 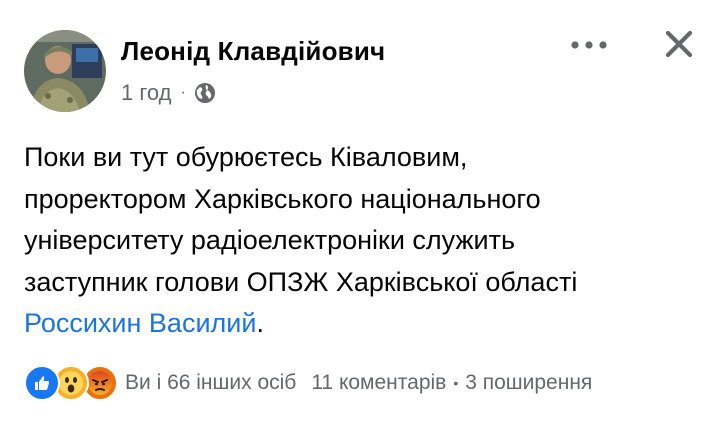 What do you see at coordinates (260, 323) in the screenshot?
I see `post-text-end: .` at bounding box center [260, 323].